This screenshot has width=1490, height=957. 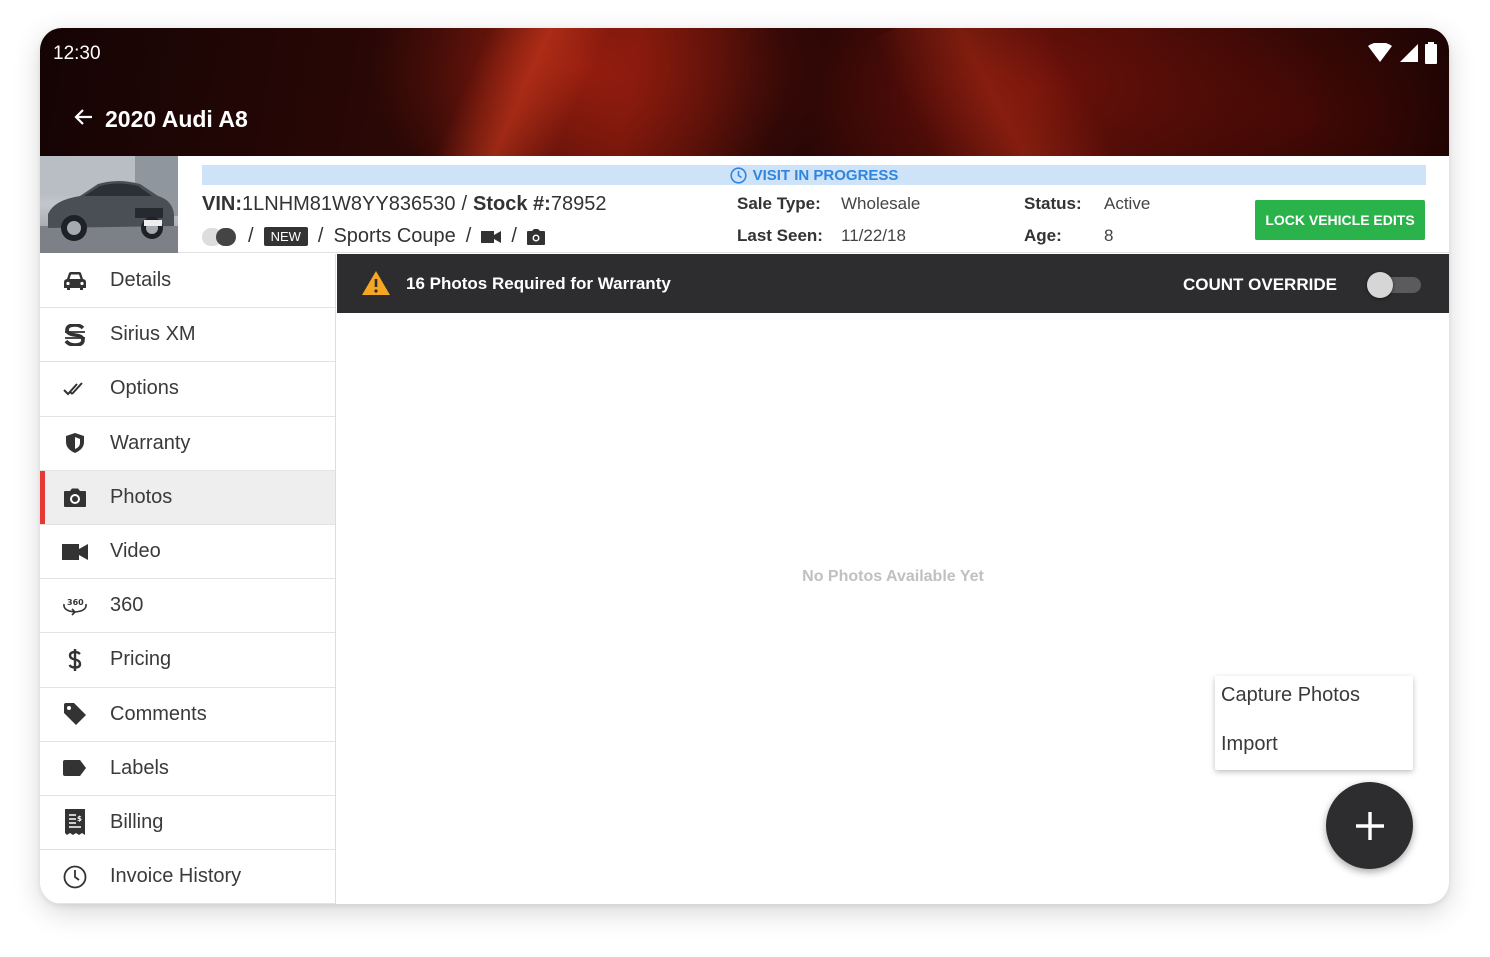 What do you see at coordinates (187, 769) in the screenshot?
I see `sidebar-item-labels: Labels` at bounding box center [187, 769].